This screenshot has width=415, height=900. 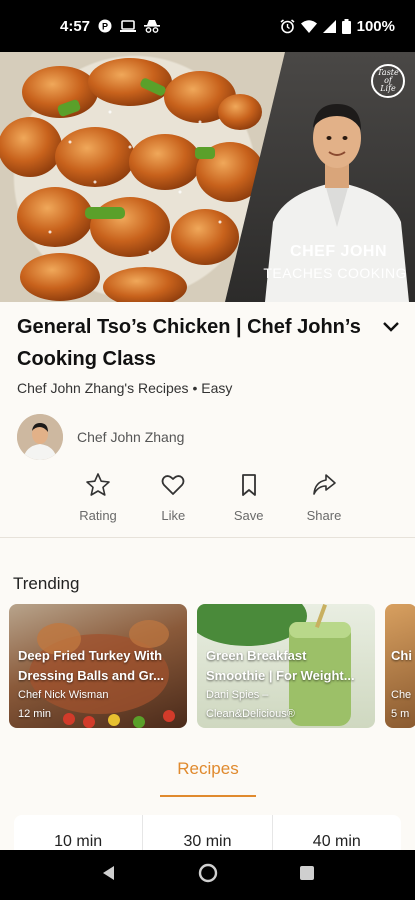 I want to click on recents-square-icon, so click(x=306, y=873).